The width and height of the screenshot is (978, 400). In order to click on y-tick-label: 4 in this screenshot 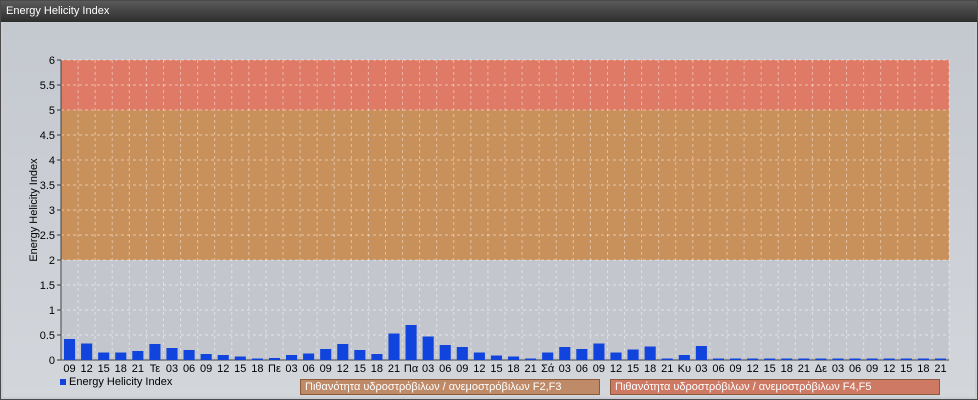, I will do `click(52, 161)`.